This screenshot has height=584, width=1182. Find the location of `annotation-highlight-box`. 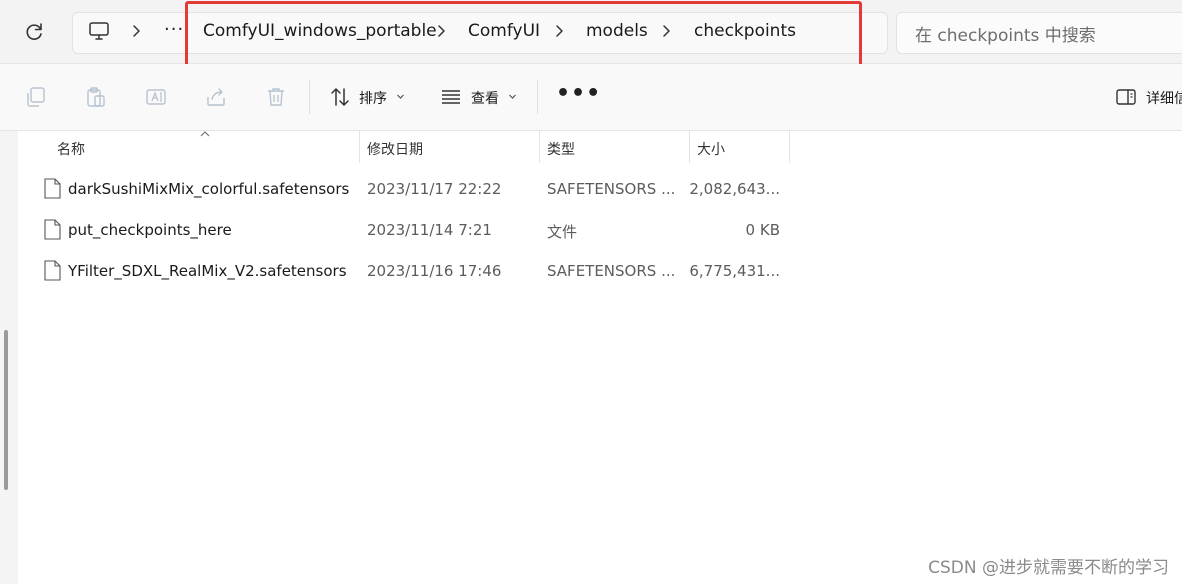

annotation-highlight-box is located at coordinates (523, 35).